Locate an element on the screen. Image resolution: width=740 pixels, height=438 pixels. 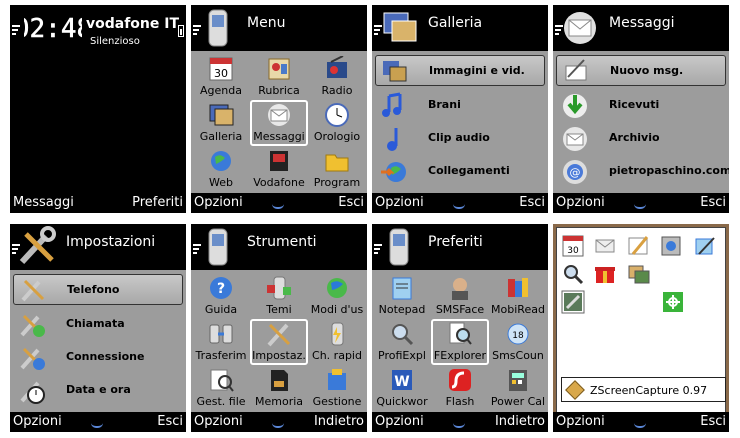
vodafone-icon is located at coordinates (279, 161).